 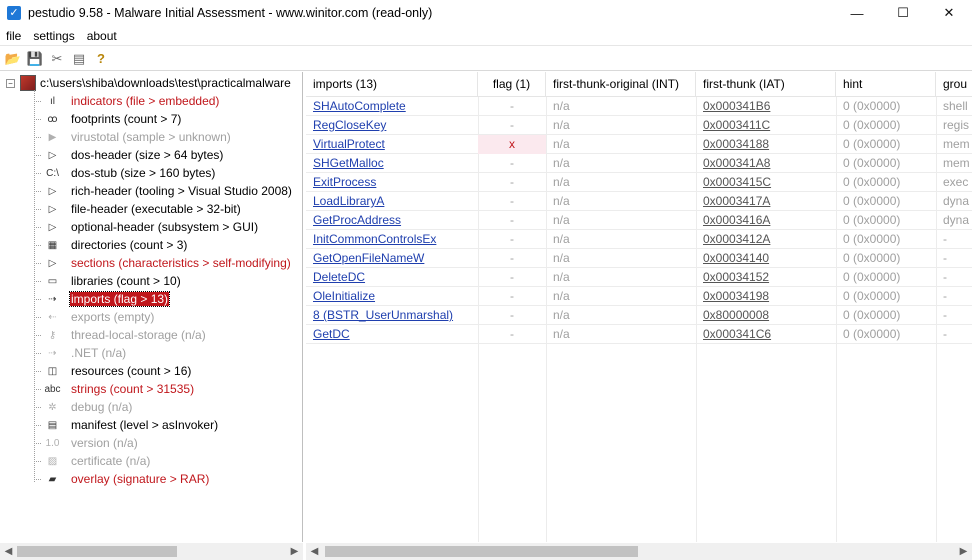 What do you see at coordinates (872, 144) in the screenshot?
I see `cell-hint: 0 (0x0000)` at bounding box center [872, 144].